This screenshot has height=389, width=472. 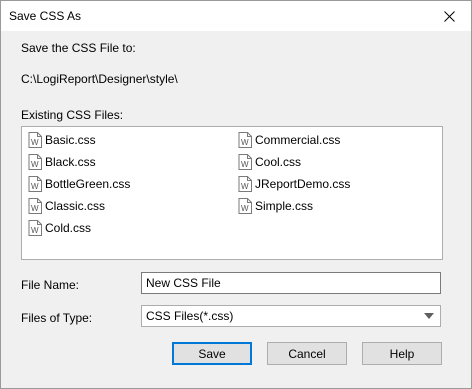 I want to click on list-item: W BottleGreen.css, so click(x=79, y=184).